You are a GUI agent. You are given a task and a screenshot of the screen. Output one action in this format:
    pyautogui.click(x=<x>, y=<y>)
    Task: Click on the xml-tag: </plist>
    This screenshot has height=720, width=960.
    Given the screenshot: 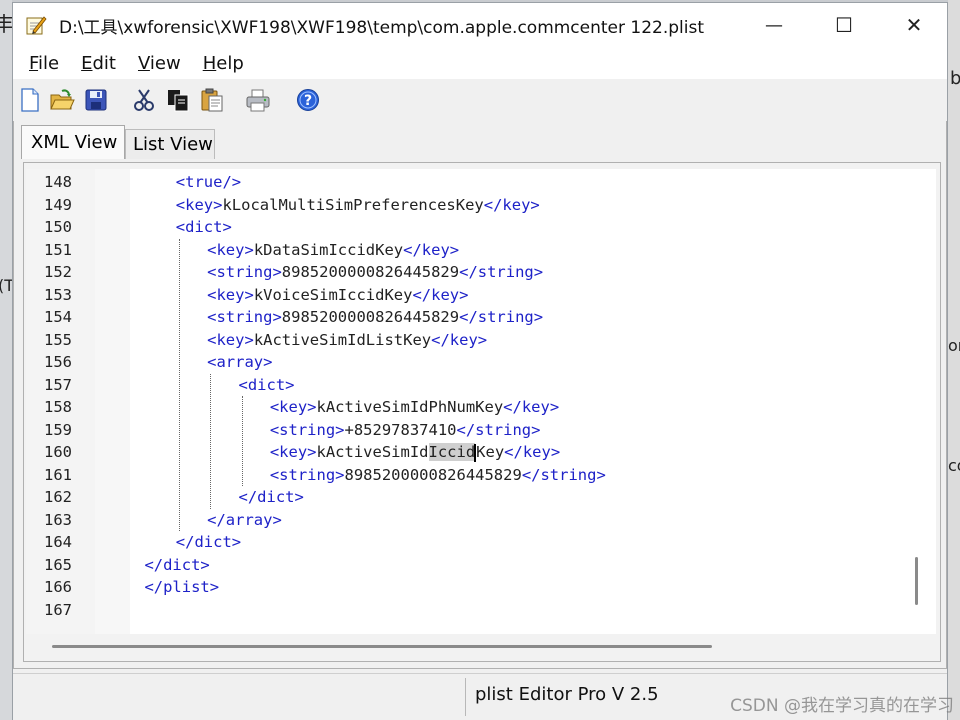 What is the action you would take?
    pyautogui.click(x=182, y=587)
    